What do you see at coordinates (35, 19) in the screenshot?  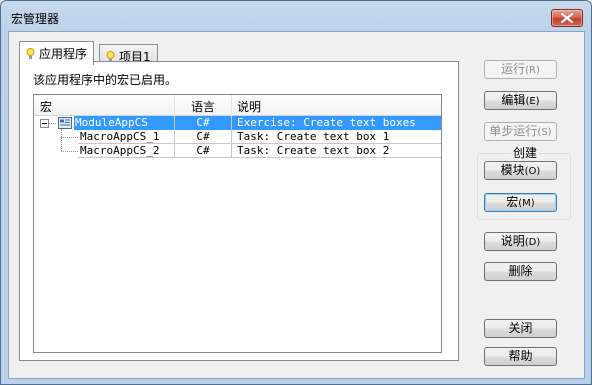 I see `window-title: 宏管理器` at bounding box center [35, 19].